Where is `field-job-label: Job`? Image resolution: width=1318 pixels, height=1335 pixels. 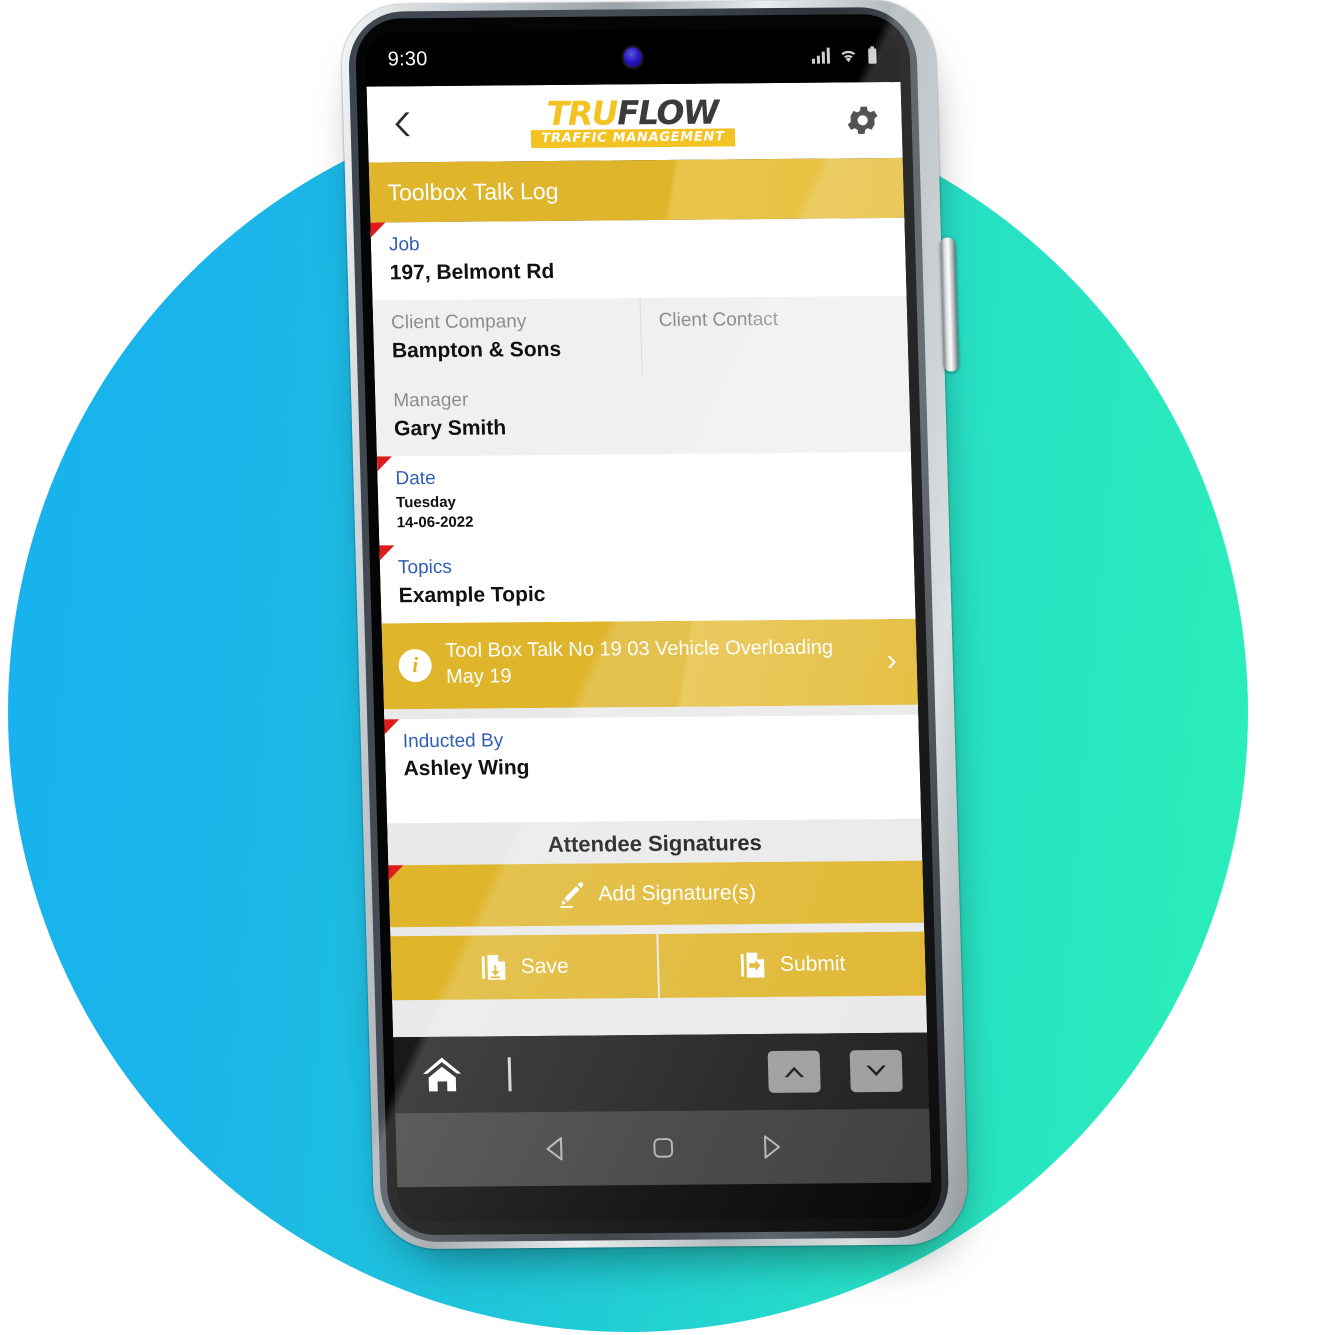
field-job-label: Job is located at coordinates (404, 245).